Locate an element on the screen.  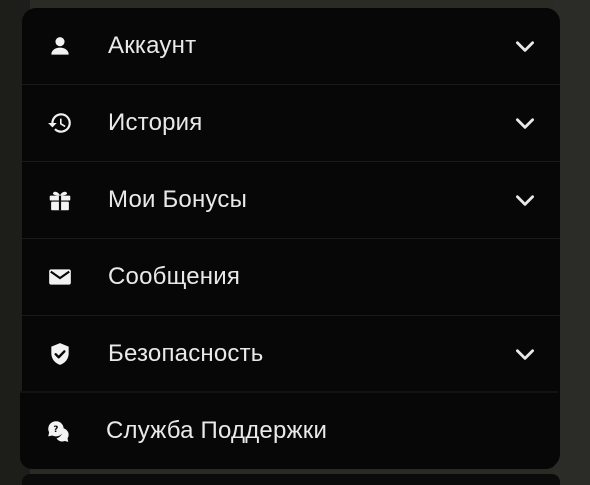
mail-icon is located at coordinates (60, 277).